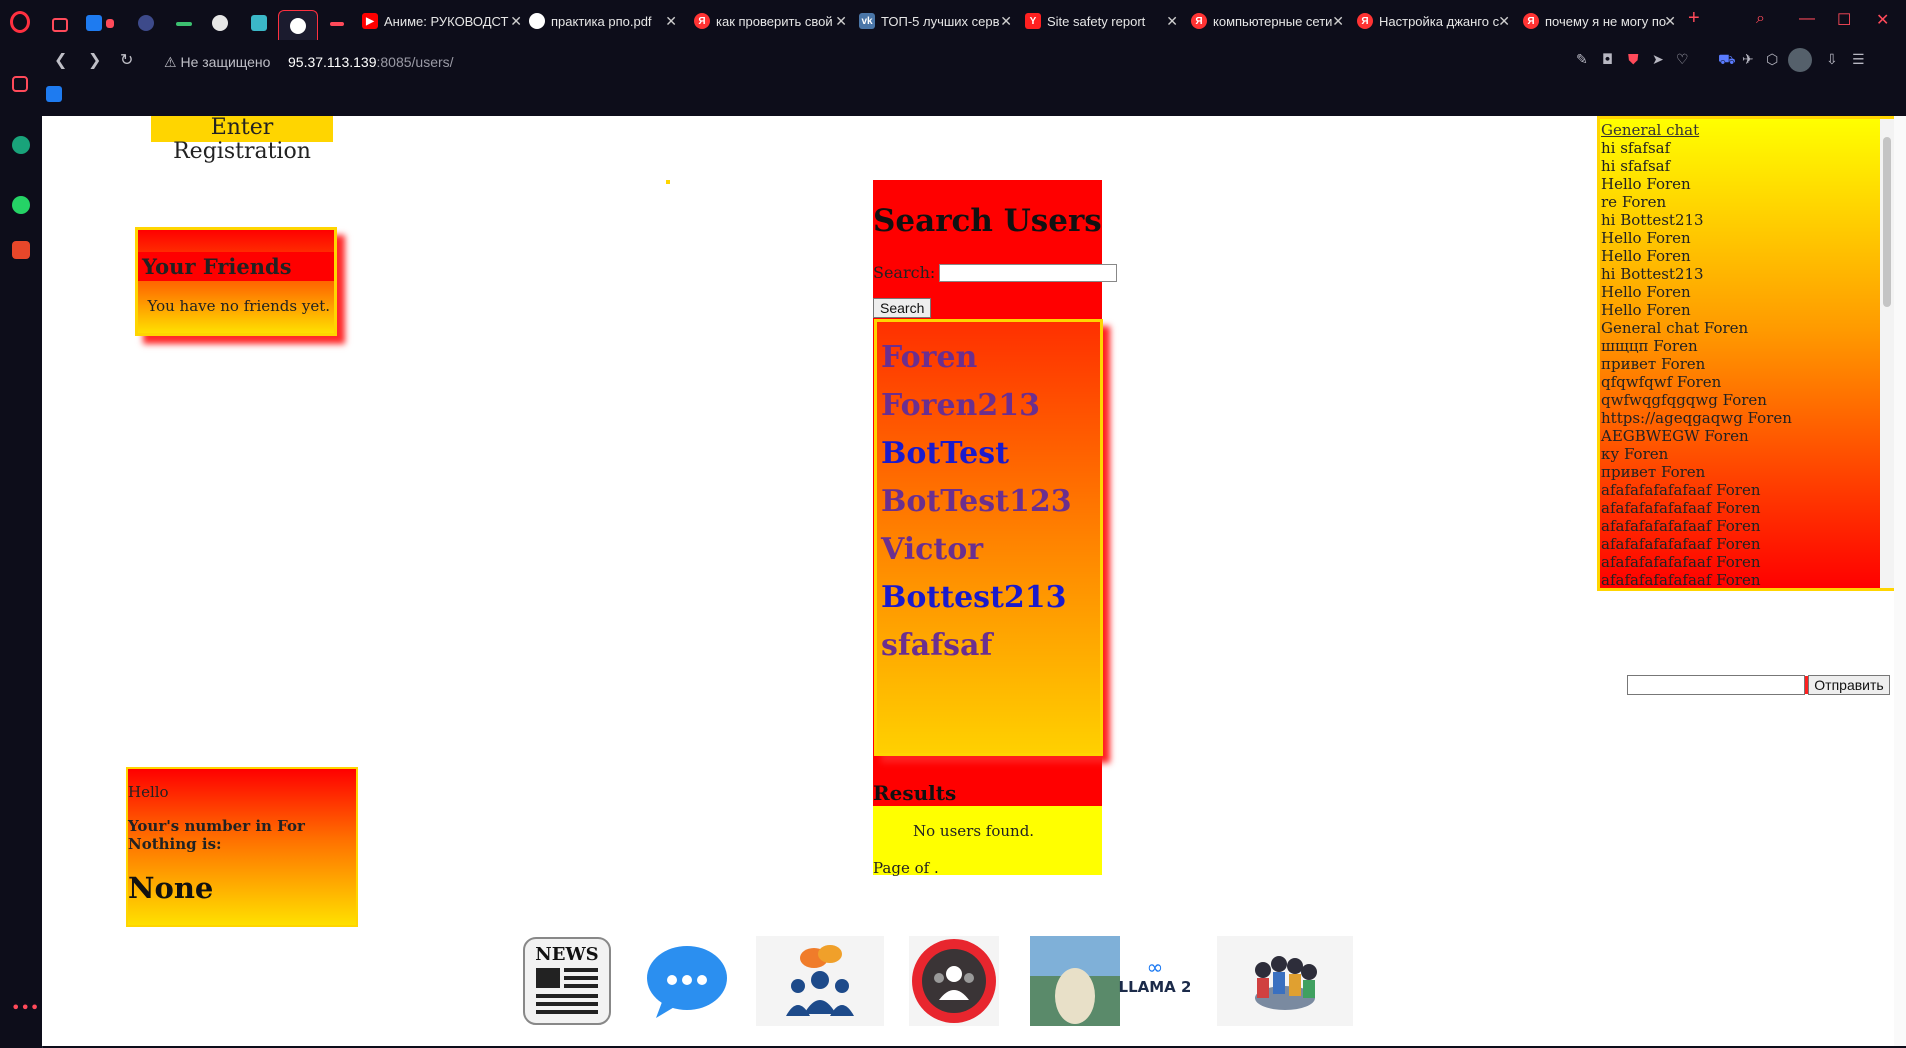 The height and width of the screenshot is (1048, 1906). What do you see at coordinates (1772, 60) in the screenshot?
I see `cube-icon: ⬡` at bounding box center [1772, 60].